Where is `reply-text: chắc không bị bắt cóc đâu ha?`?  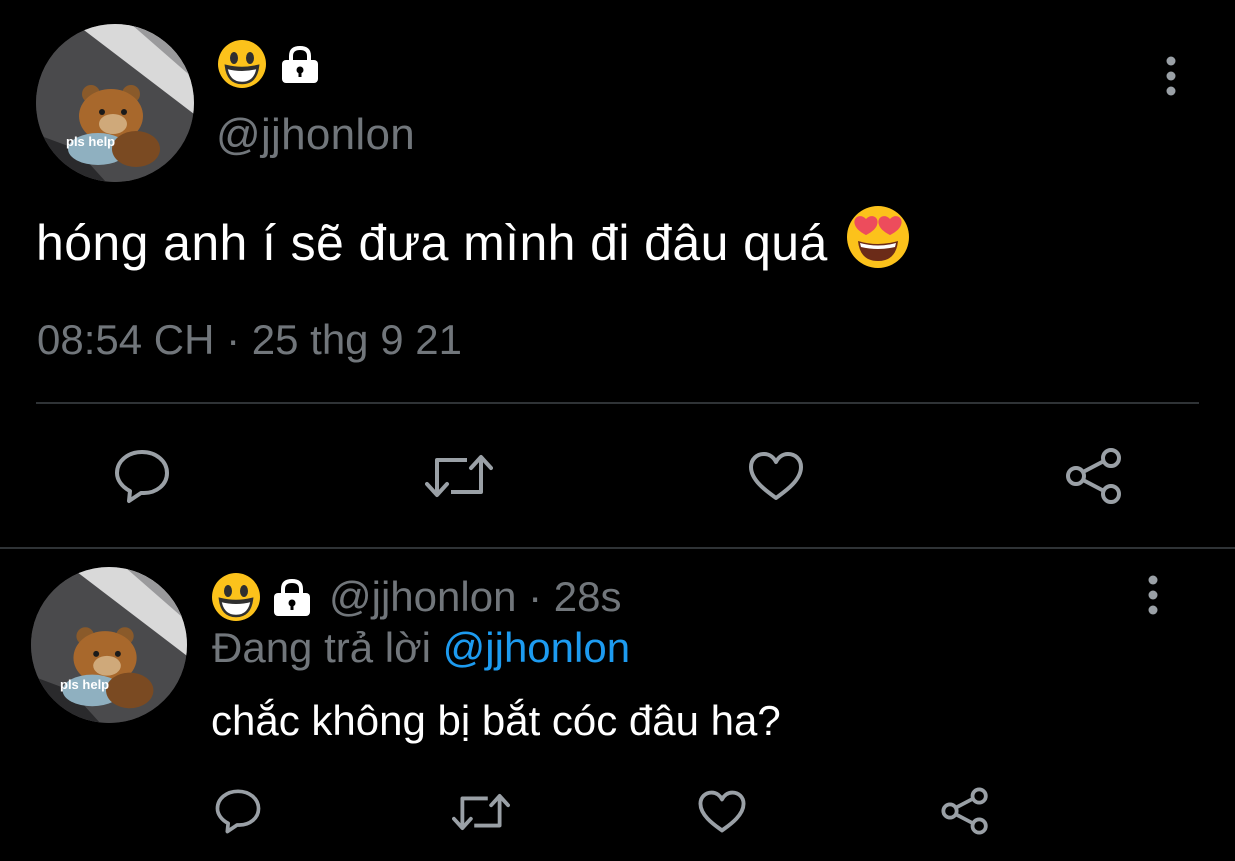
reply-text: chắc không bị bắt cóc đâu ha? is located at coordinates (496, 720).